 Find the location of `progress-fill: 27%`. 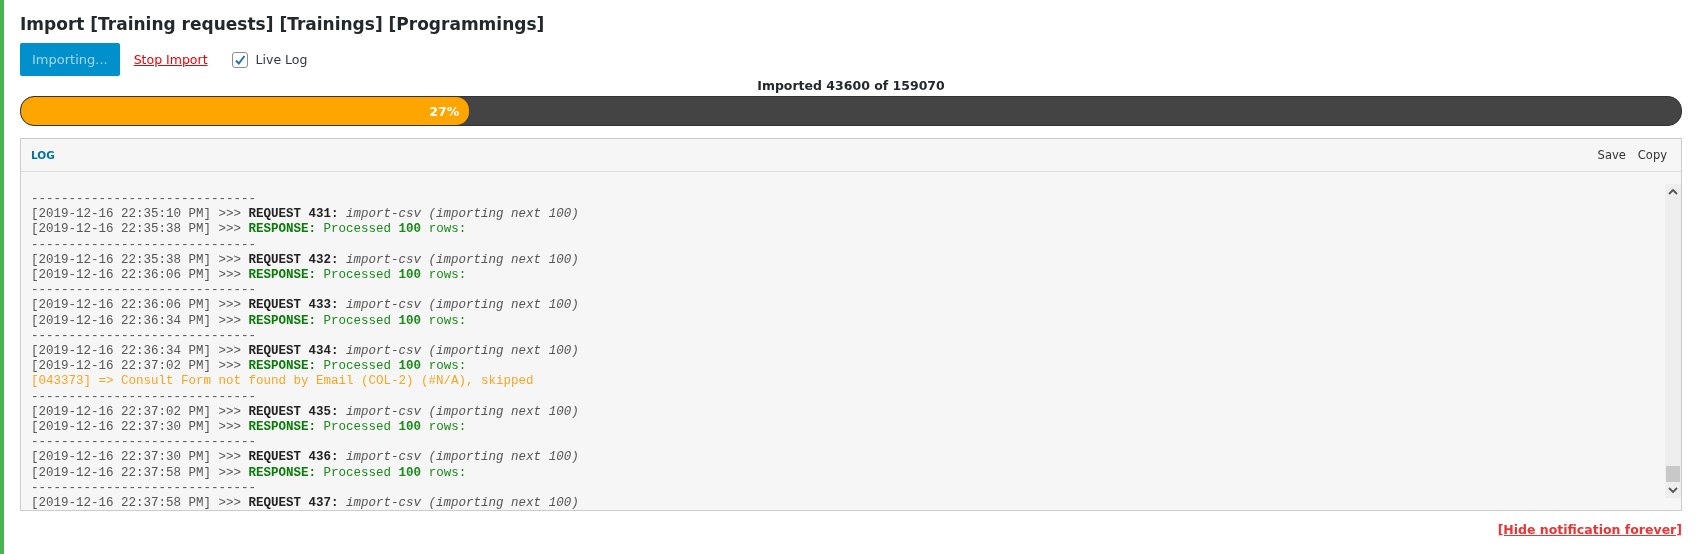

progress-fill: 27% is located at coordinates (245, 111).